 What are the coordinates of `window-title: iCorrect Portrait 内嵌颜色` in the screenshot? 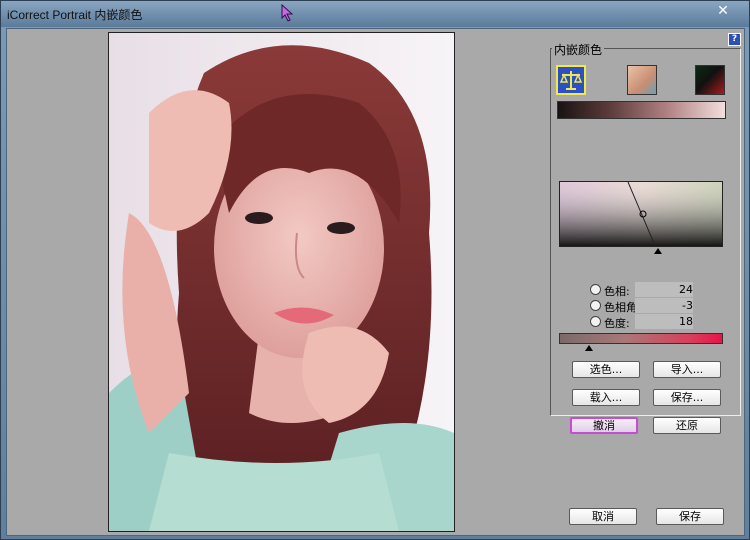 It's located at (75, 15).